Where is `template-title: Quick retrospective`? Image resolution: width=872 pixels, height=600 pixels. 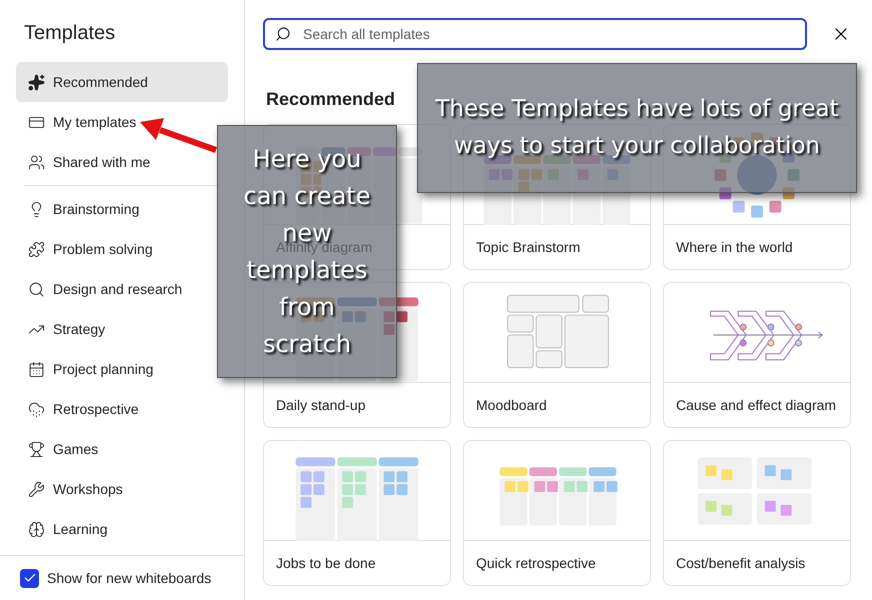 template-title: Quick retrospective is located at coordinates (536, 563).